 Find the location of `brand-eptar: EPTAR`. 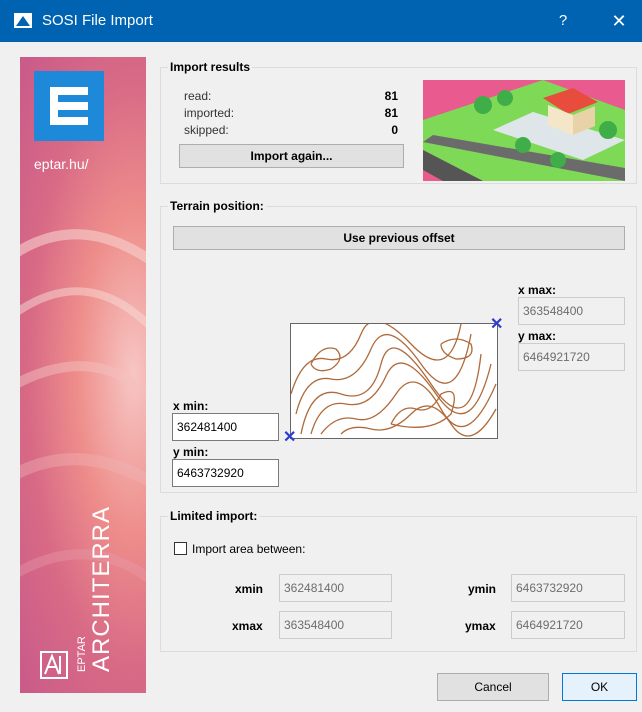

brand-eptar: EPTAR is located at coordinates (82, 654).